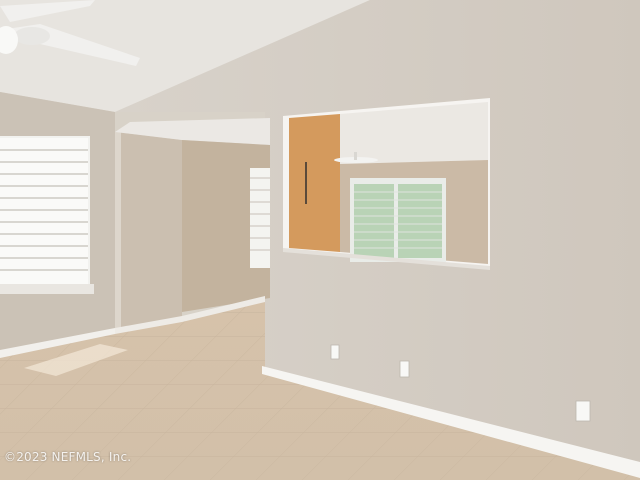 The width and height of the screenshot is (640, 480). Describe the element at coordinates (386, 184) in the screenshot. I see `pass-through-opening` at that location.